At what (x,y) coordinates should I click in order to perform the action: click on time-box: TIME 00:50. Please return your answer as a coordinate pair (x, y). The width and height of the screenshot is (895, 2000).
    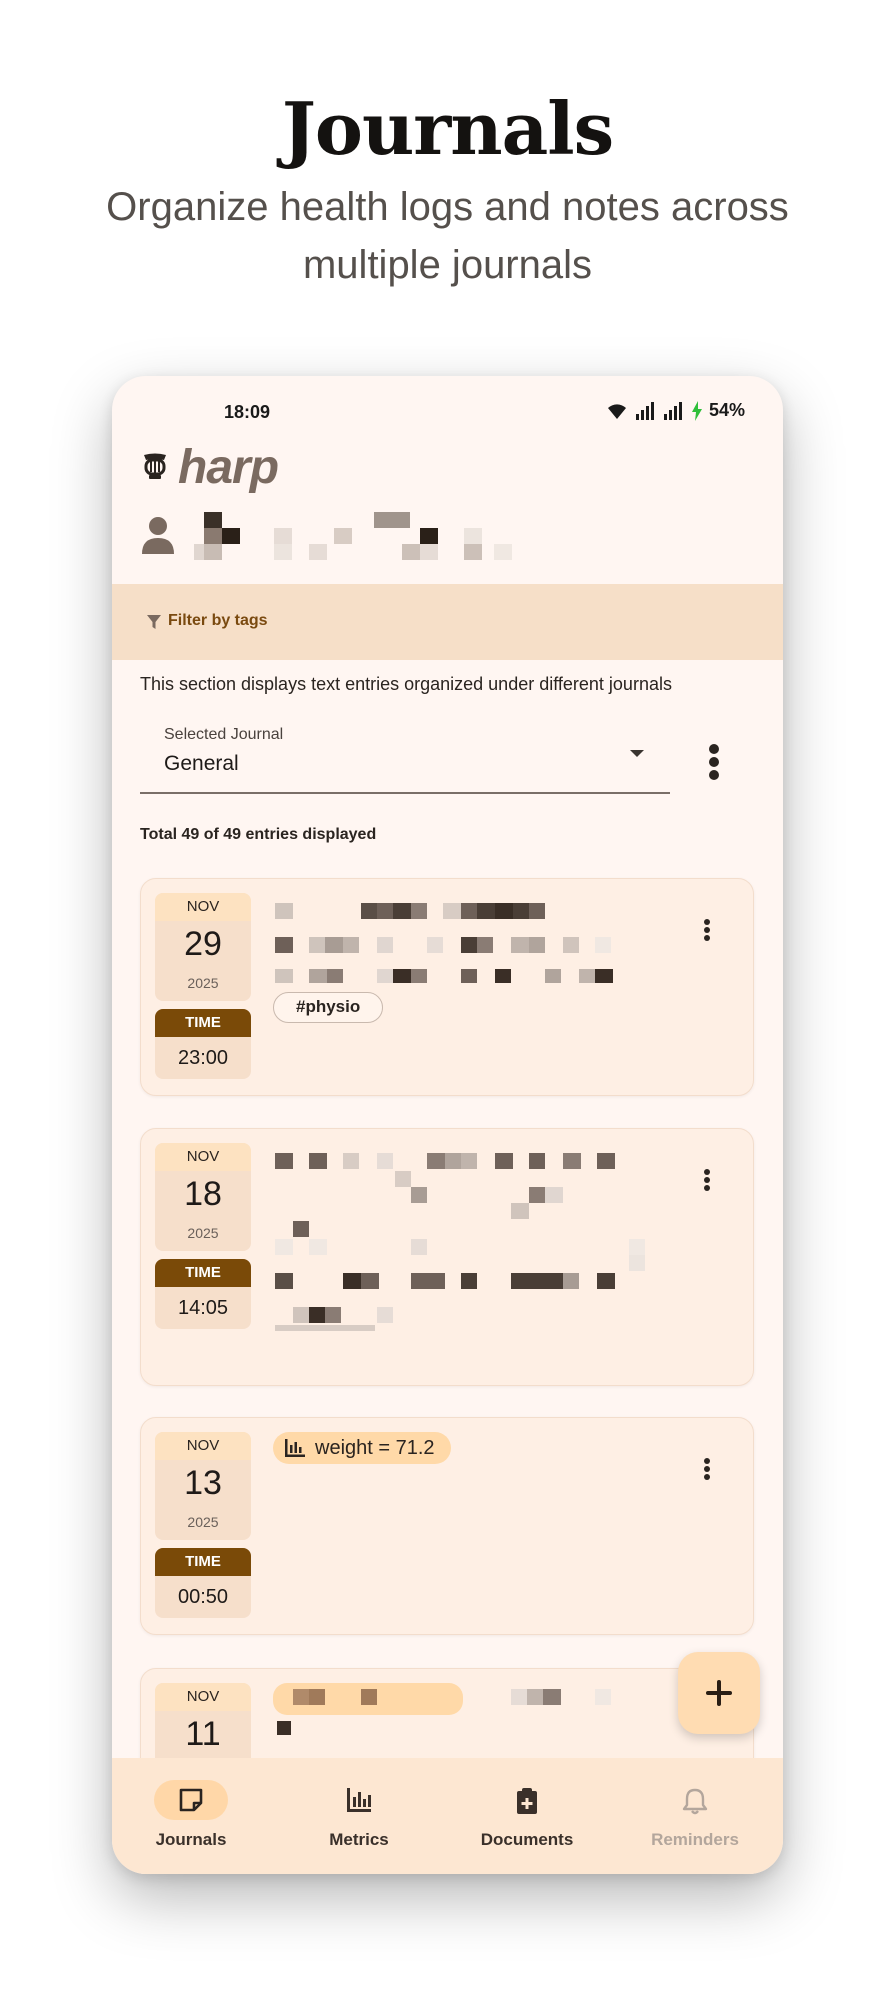
    Looking at the image, I should click on (203, 1583).